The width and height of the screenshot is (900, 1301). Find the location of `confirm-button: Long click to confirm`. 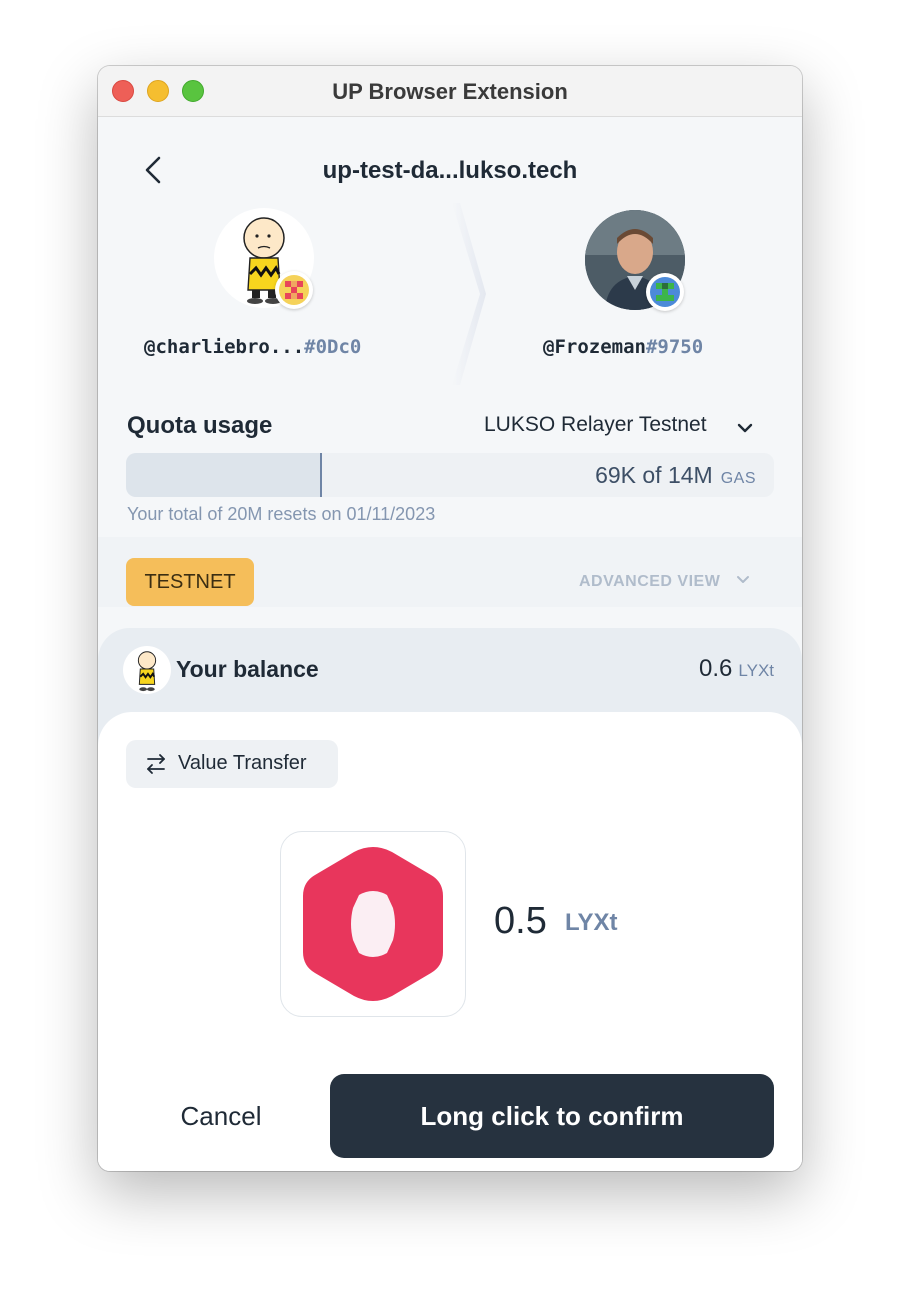

confirm-button: Long click to confirm is located at coordinates (552, 1116).